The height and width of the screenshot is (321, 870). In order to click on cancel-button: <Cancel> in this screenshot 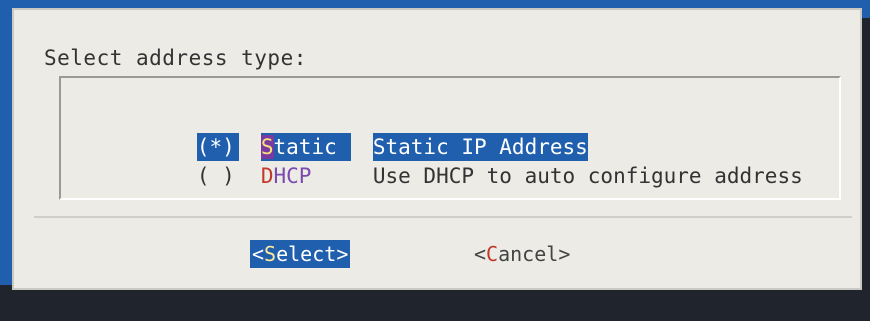, I will do `click(522, 254)`.